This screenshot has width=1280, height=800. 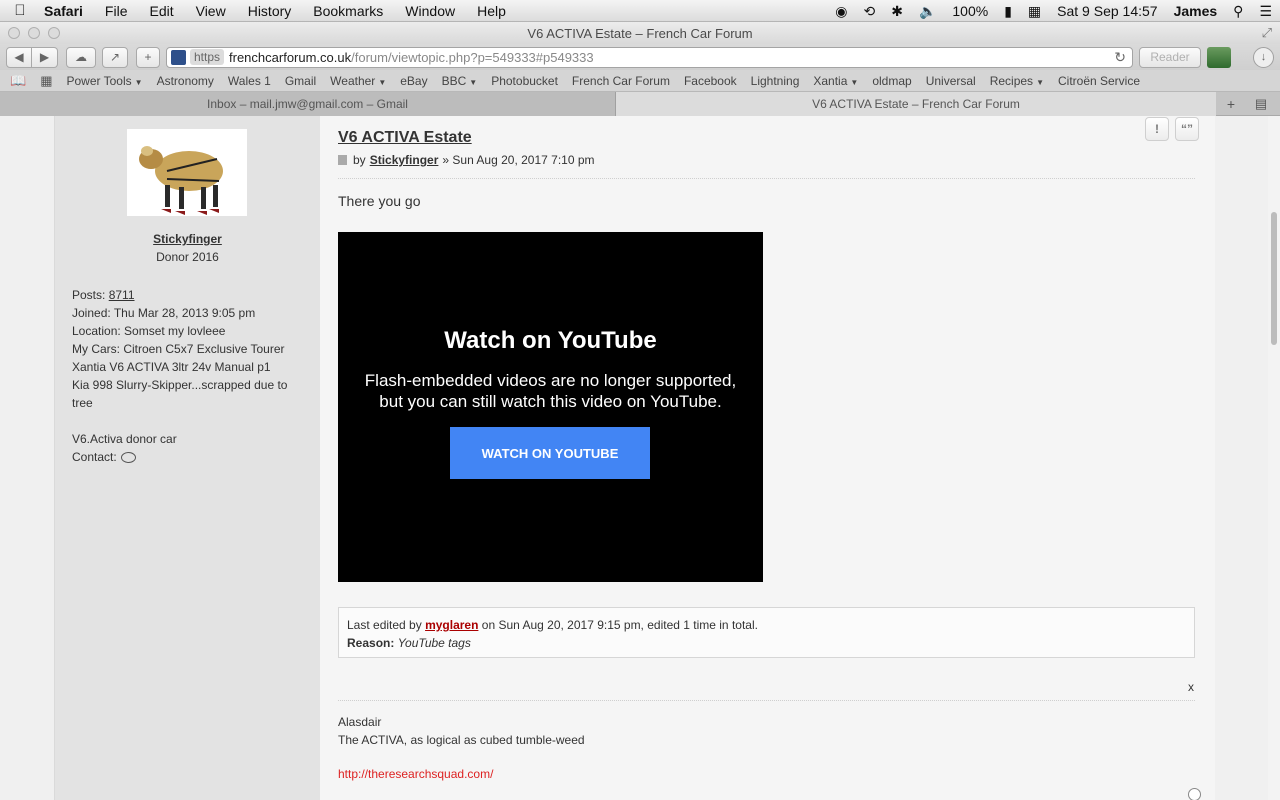 What do you see at coordinates (1219, 57) in the screenshot?
I see `extension-icon` at bounding box center [1219, 57].